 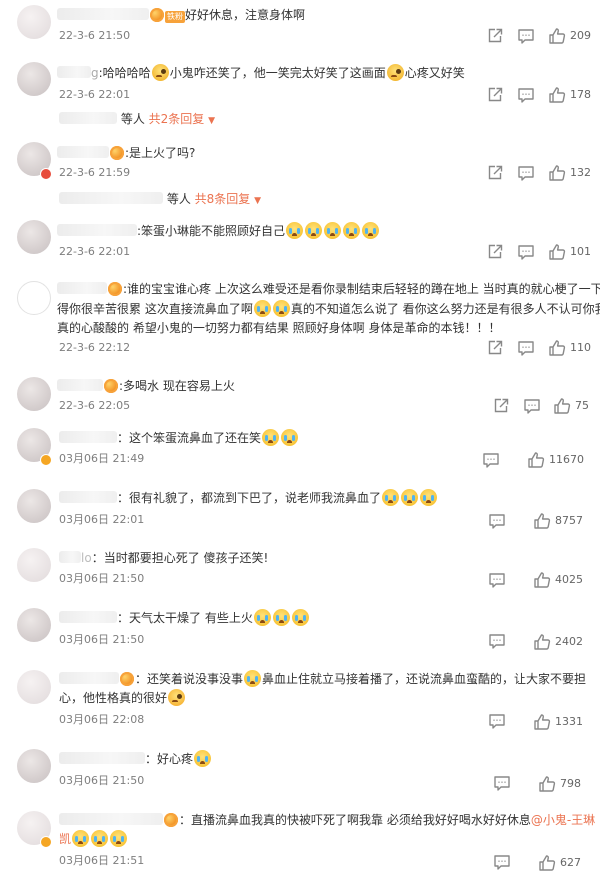 I want to click on like-button: 110, so click(x=573, y=348).